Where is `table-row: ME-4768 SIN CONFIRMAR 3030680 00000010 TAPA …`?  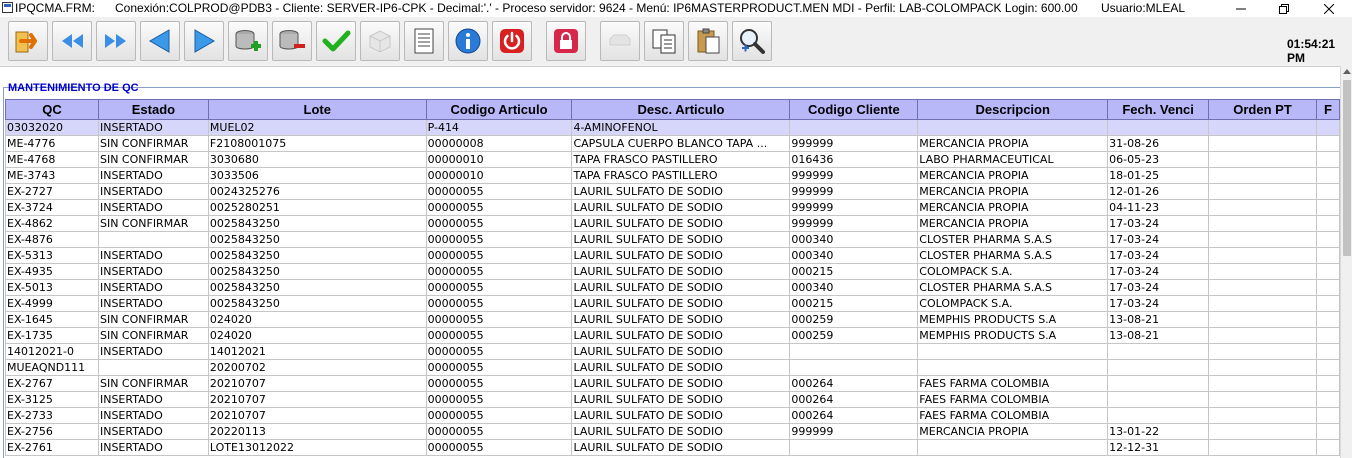 table-row: ME-4768 SIN CONFIRMAR 3030680 00000010 TAPA … is located at coordinates (672, 159).